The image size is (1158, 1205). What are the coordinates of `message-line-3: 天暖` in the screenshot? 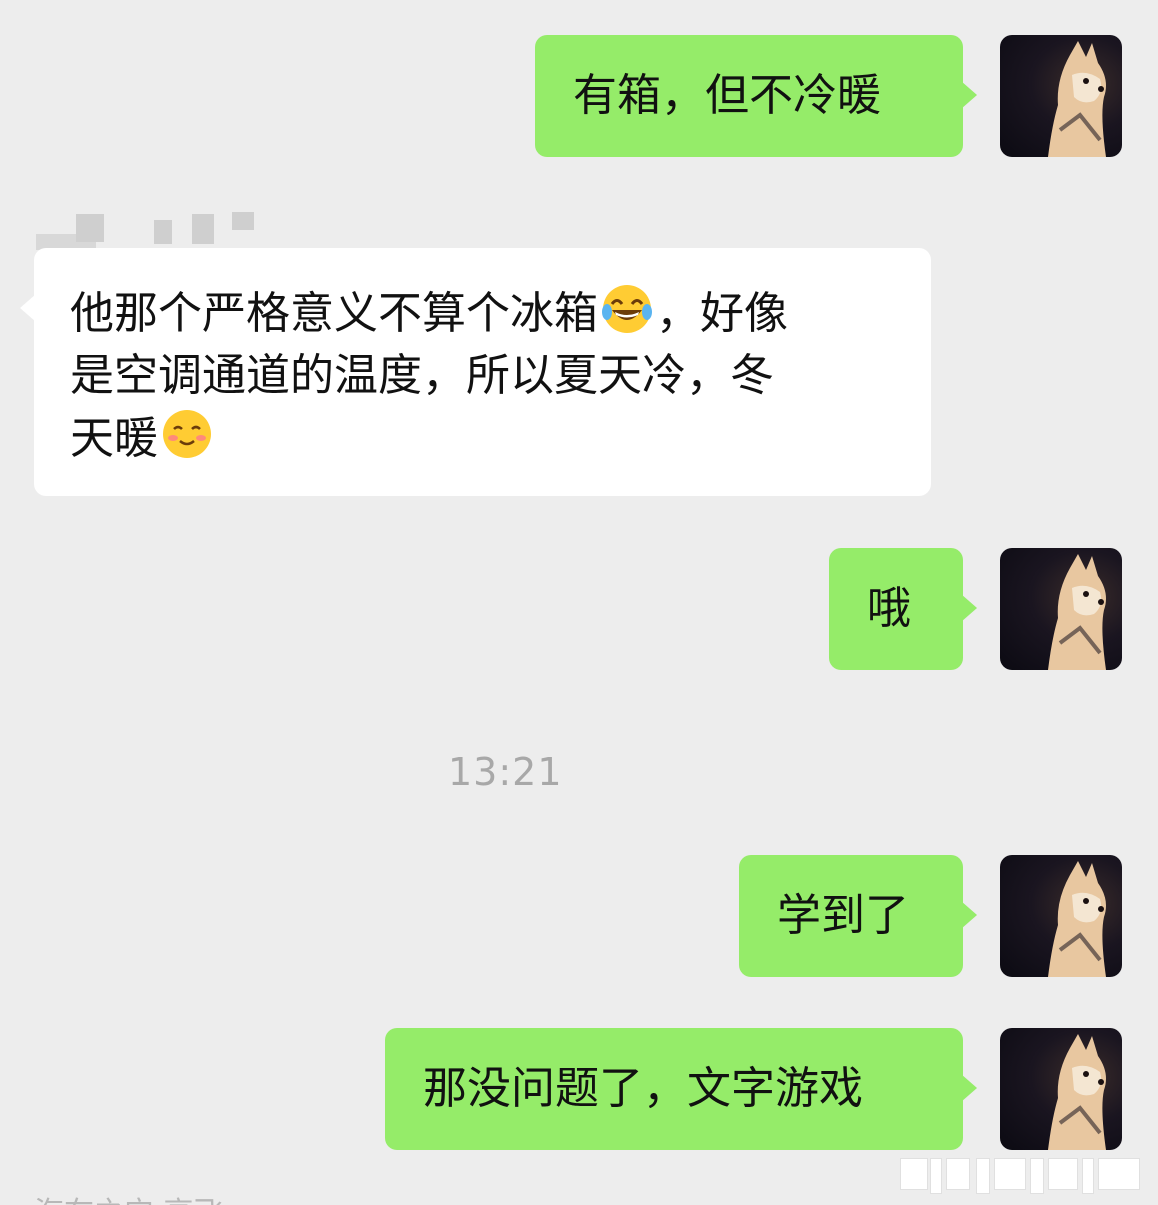 It's located at (500, 438).